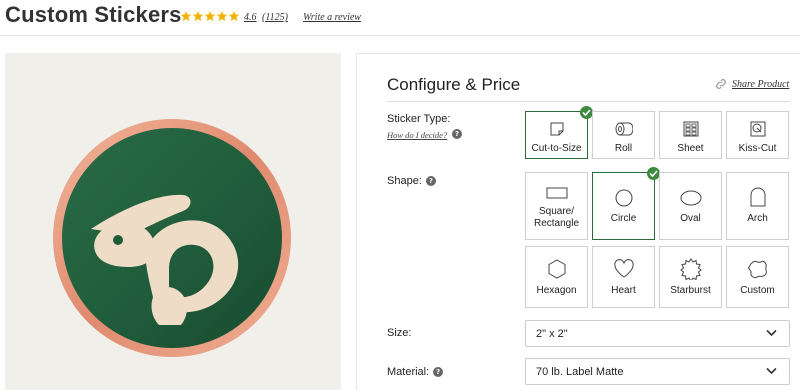  Describe the element at coordinates (557, 193) in the screenshot. I see `rectangle-icon` at that location.